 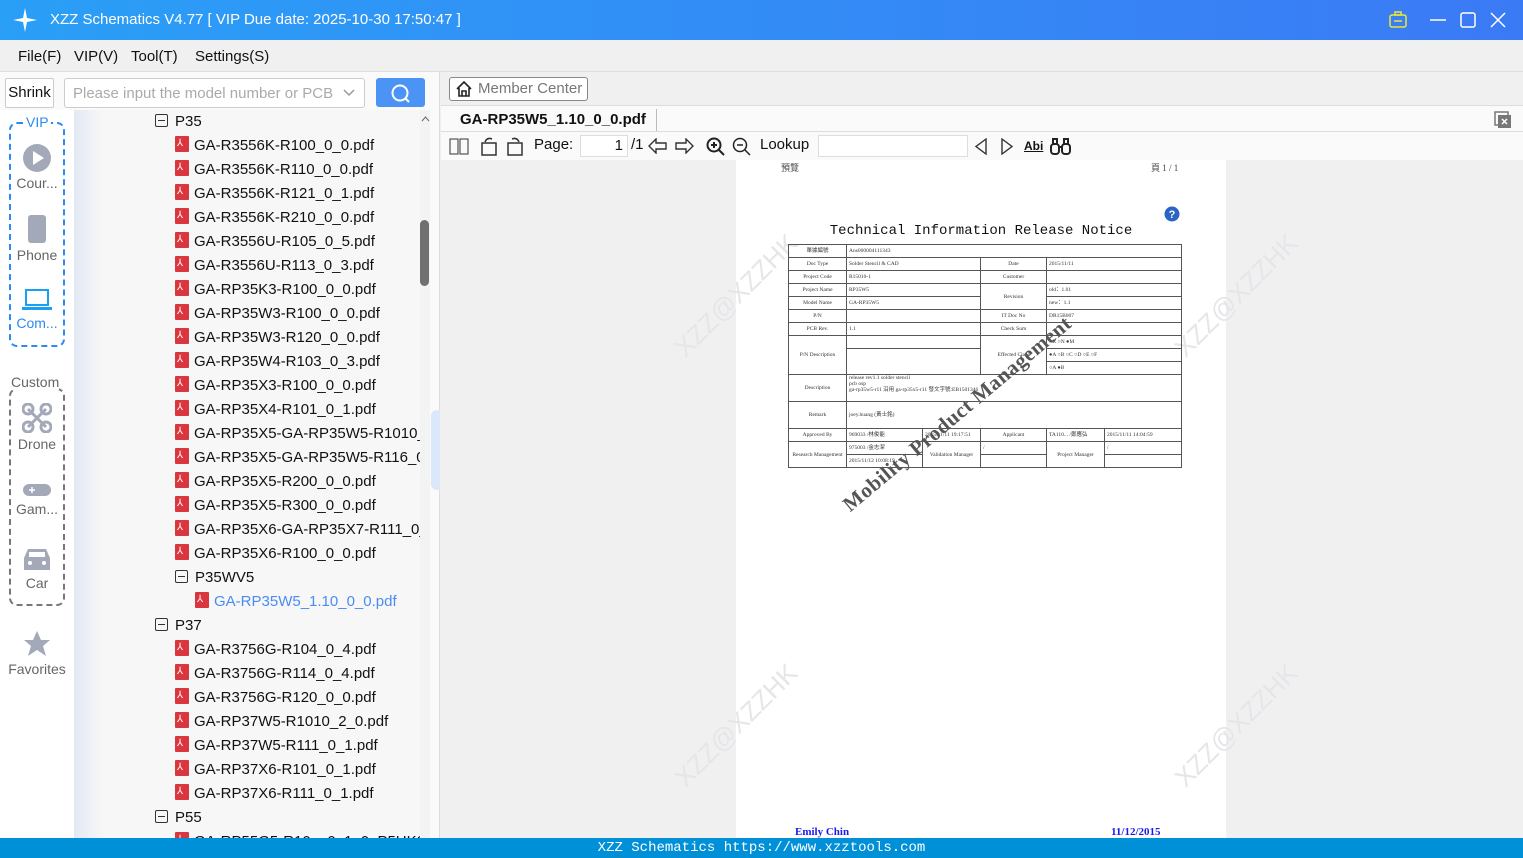 What do you see at coordinates (1014, 251) in the screenshot?
I see `cell: Ans000004111343` at bounding box center [1014, 251].